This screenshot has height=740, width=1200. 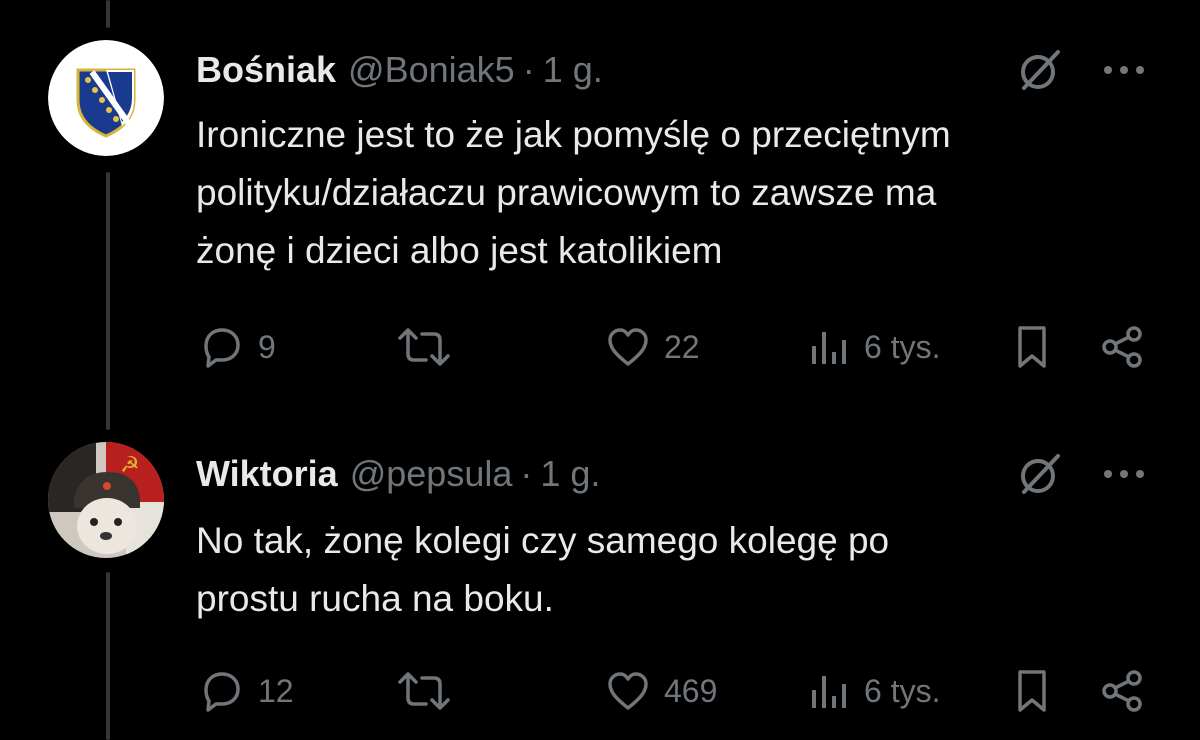 What do you see at coordinates (276, 690) in the screenshot?
I see `reply-count: 12` at bounding box center [276, 690].